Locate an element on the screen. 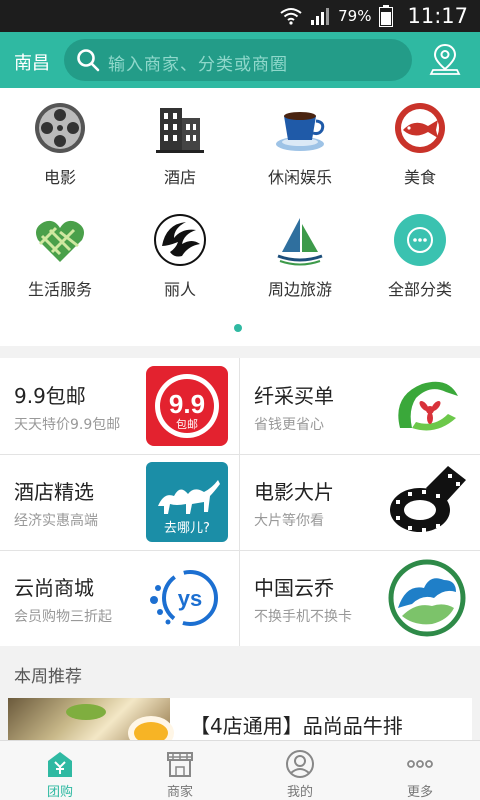 The image size is (480, 800). sailboat-icon is located at coordinates (300, 242).